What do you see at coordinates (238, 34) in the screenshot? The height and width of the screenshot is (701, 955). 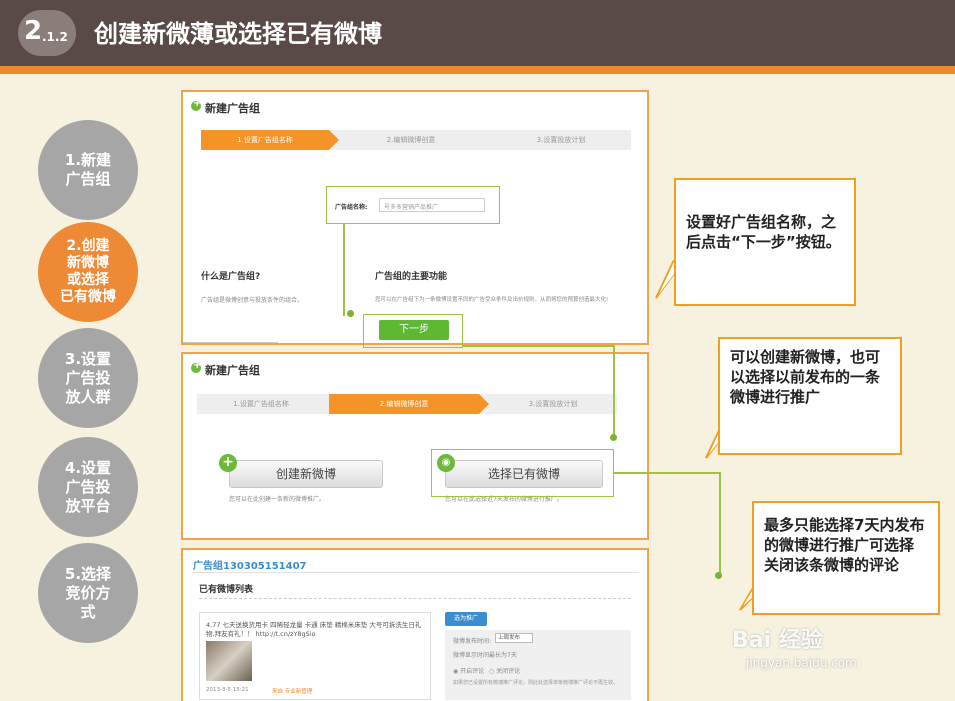 I see `page-title: 创建新微薄或选择已有微博` at bounding box center [238, 34].